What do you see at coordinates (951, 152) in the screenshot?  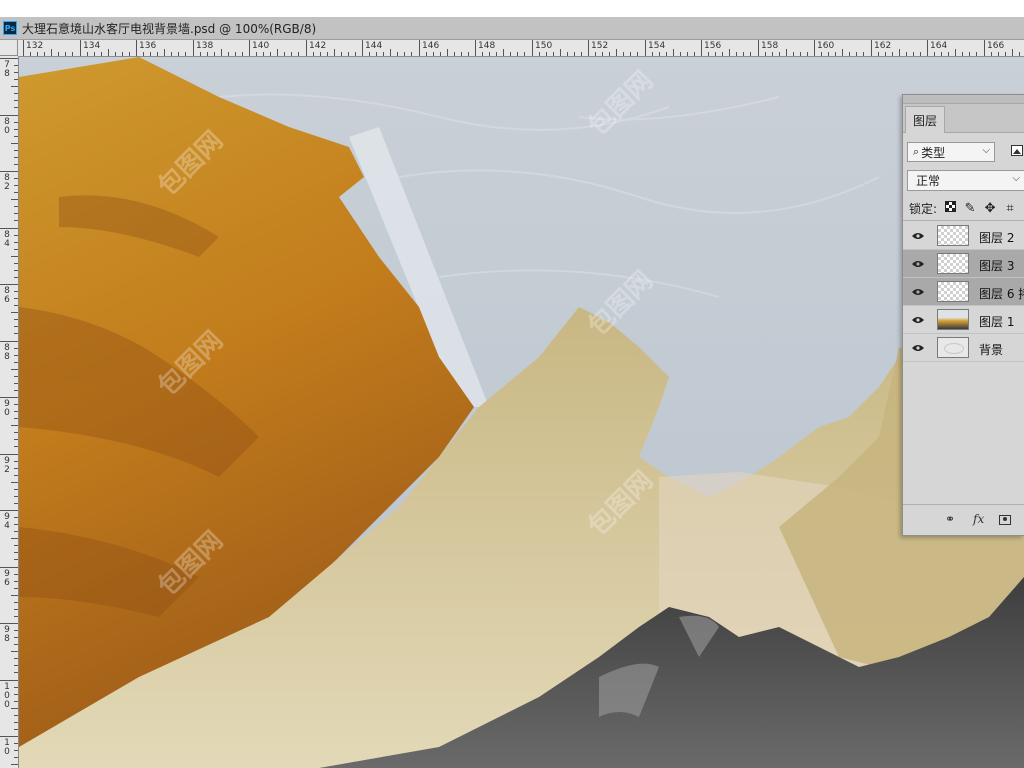 I see `layer-filter-select: ⌕ 类型 ⌵` at bounding box center [951, 152].